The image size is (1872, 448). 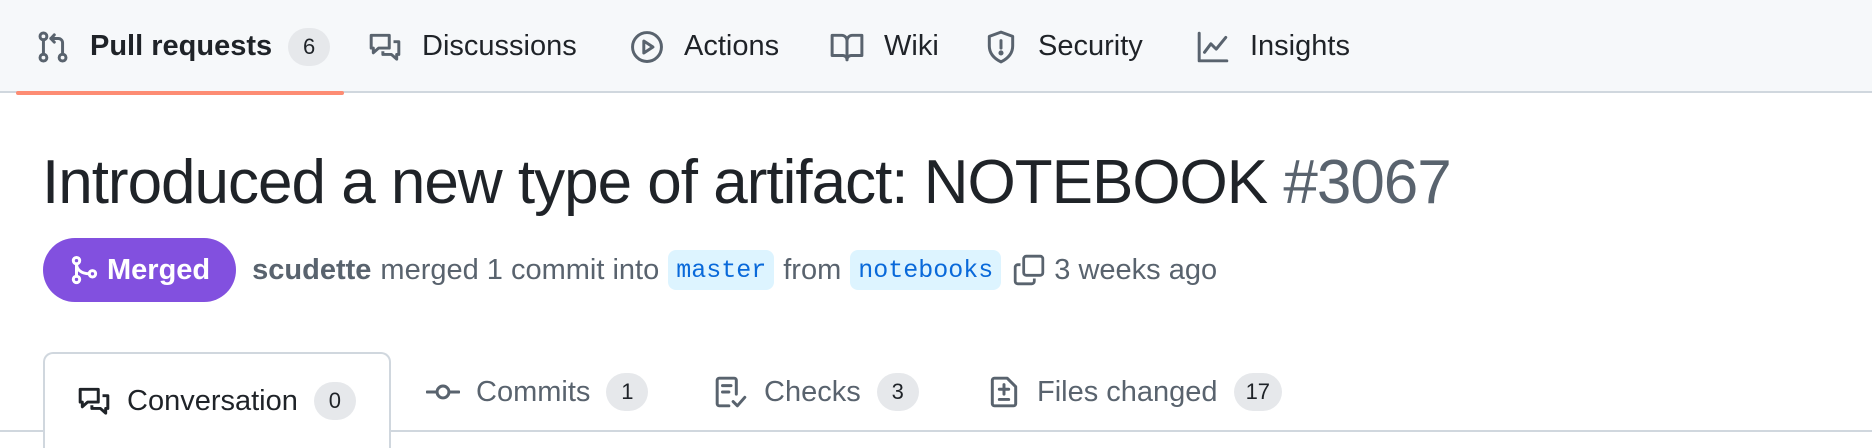 I want to click on nav-insights-label: Insights, so click(x=1300, y=46).